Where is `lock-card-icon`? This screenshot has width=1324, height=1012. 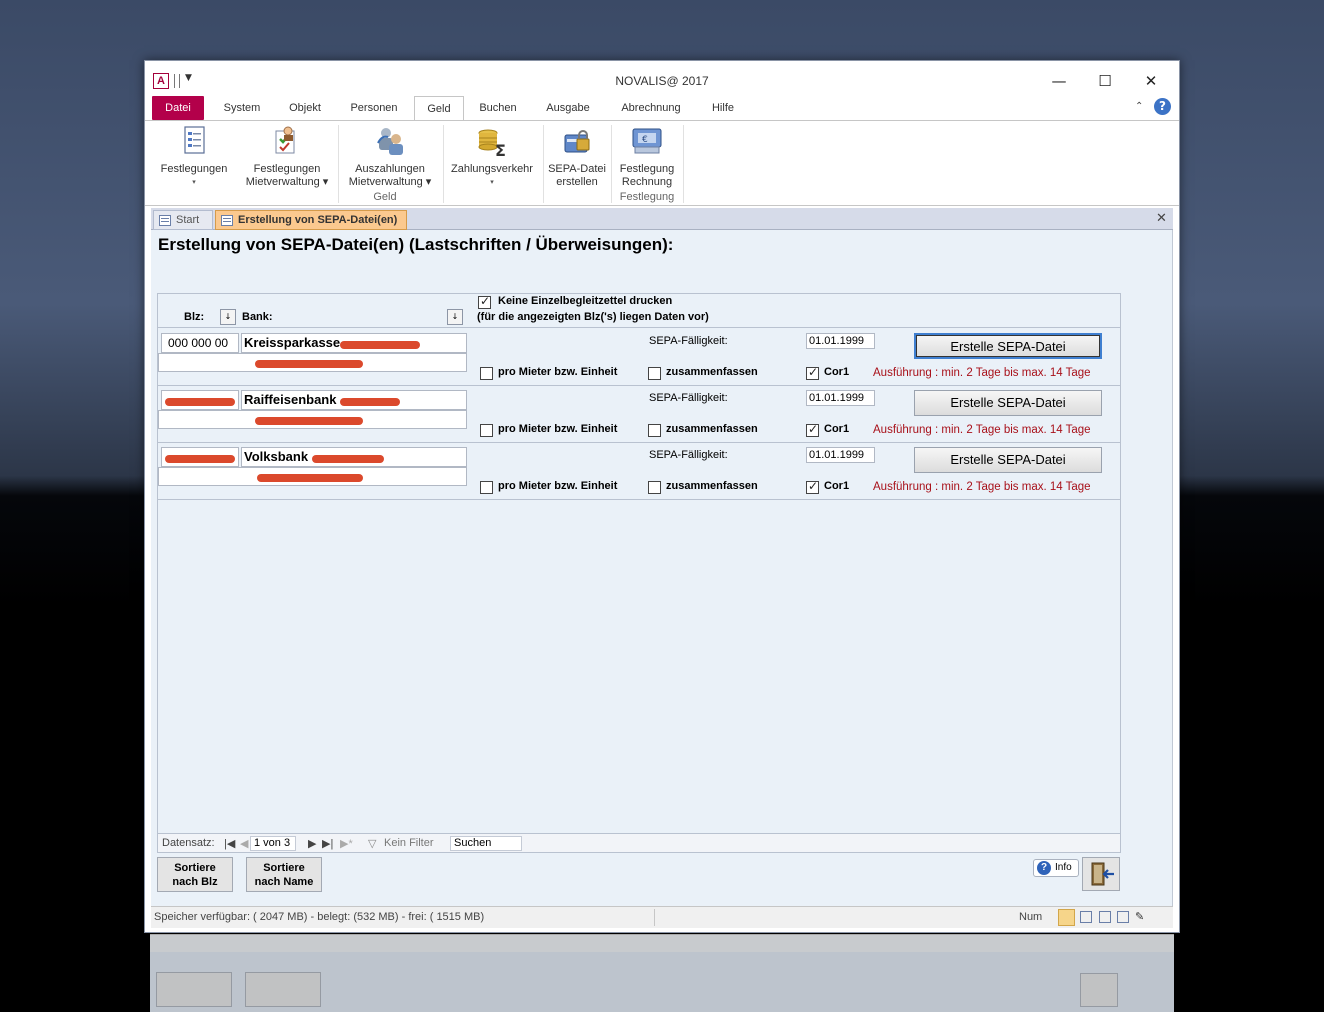
lock-card-icon is located at coordinates (577, 141).